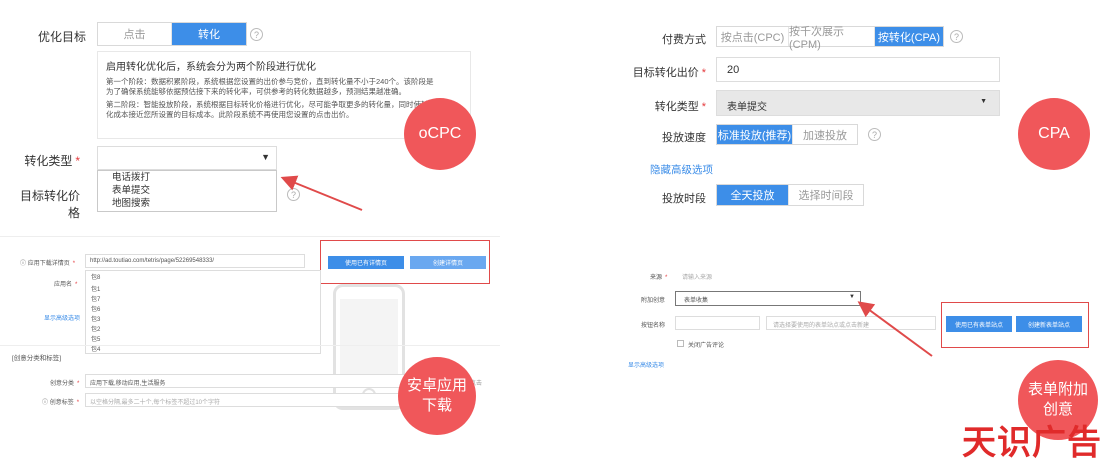 The width and height of the screenshot is (1119, 465). I want to click on brand-logo: 天识广告, so click(1032, 443).